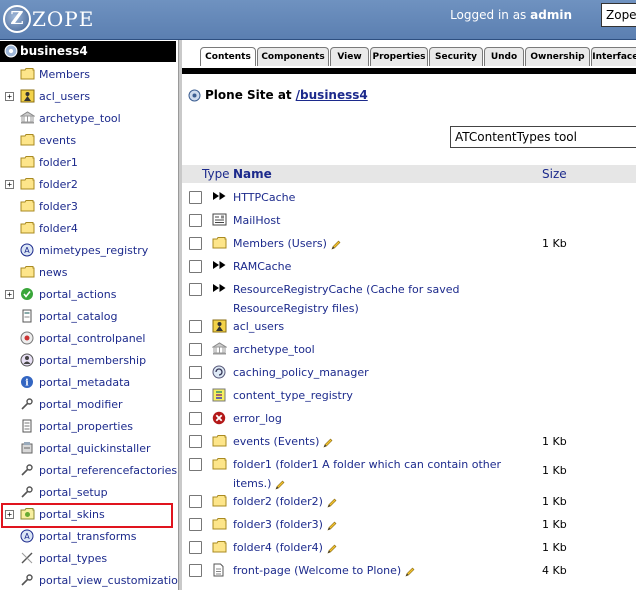 Image resolution: width=636 pixels, height=590 pixels. Describe the element at coordinates (108, 470) in the screenshot. I see `tree-item-label: portal_referencefactories` at that location.